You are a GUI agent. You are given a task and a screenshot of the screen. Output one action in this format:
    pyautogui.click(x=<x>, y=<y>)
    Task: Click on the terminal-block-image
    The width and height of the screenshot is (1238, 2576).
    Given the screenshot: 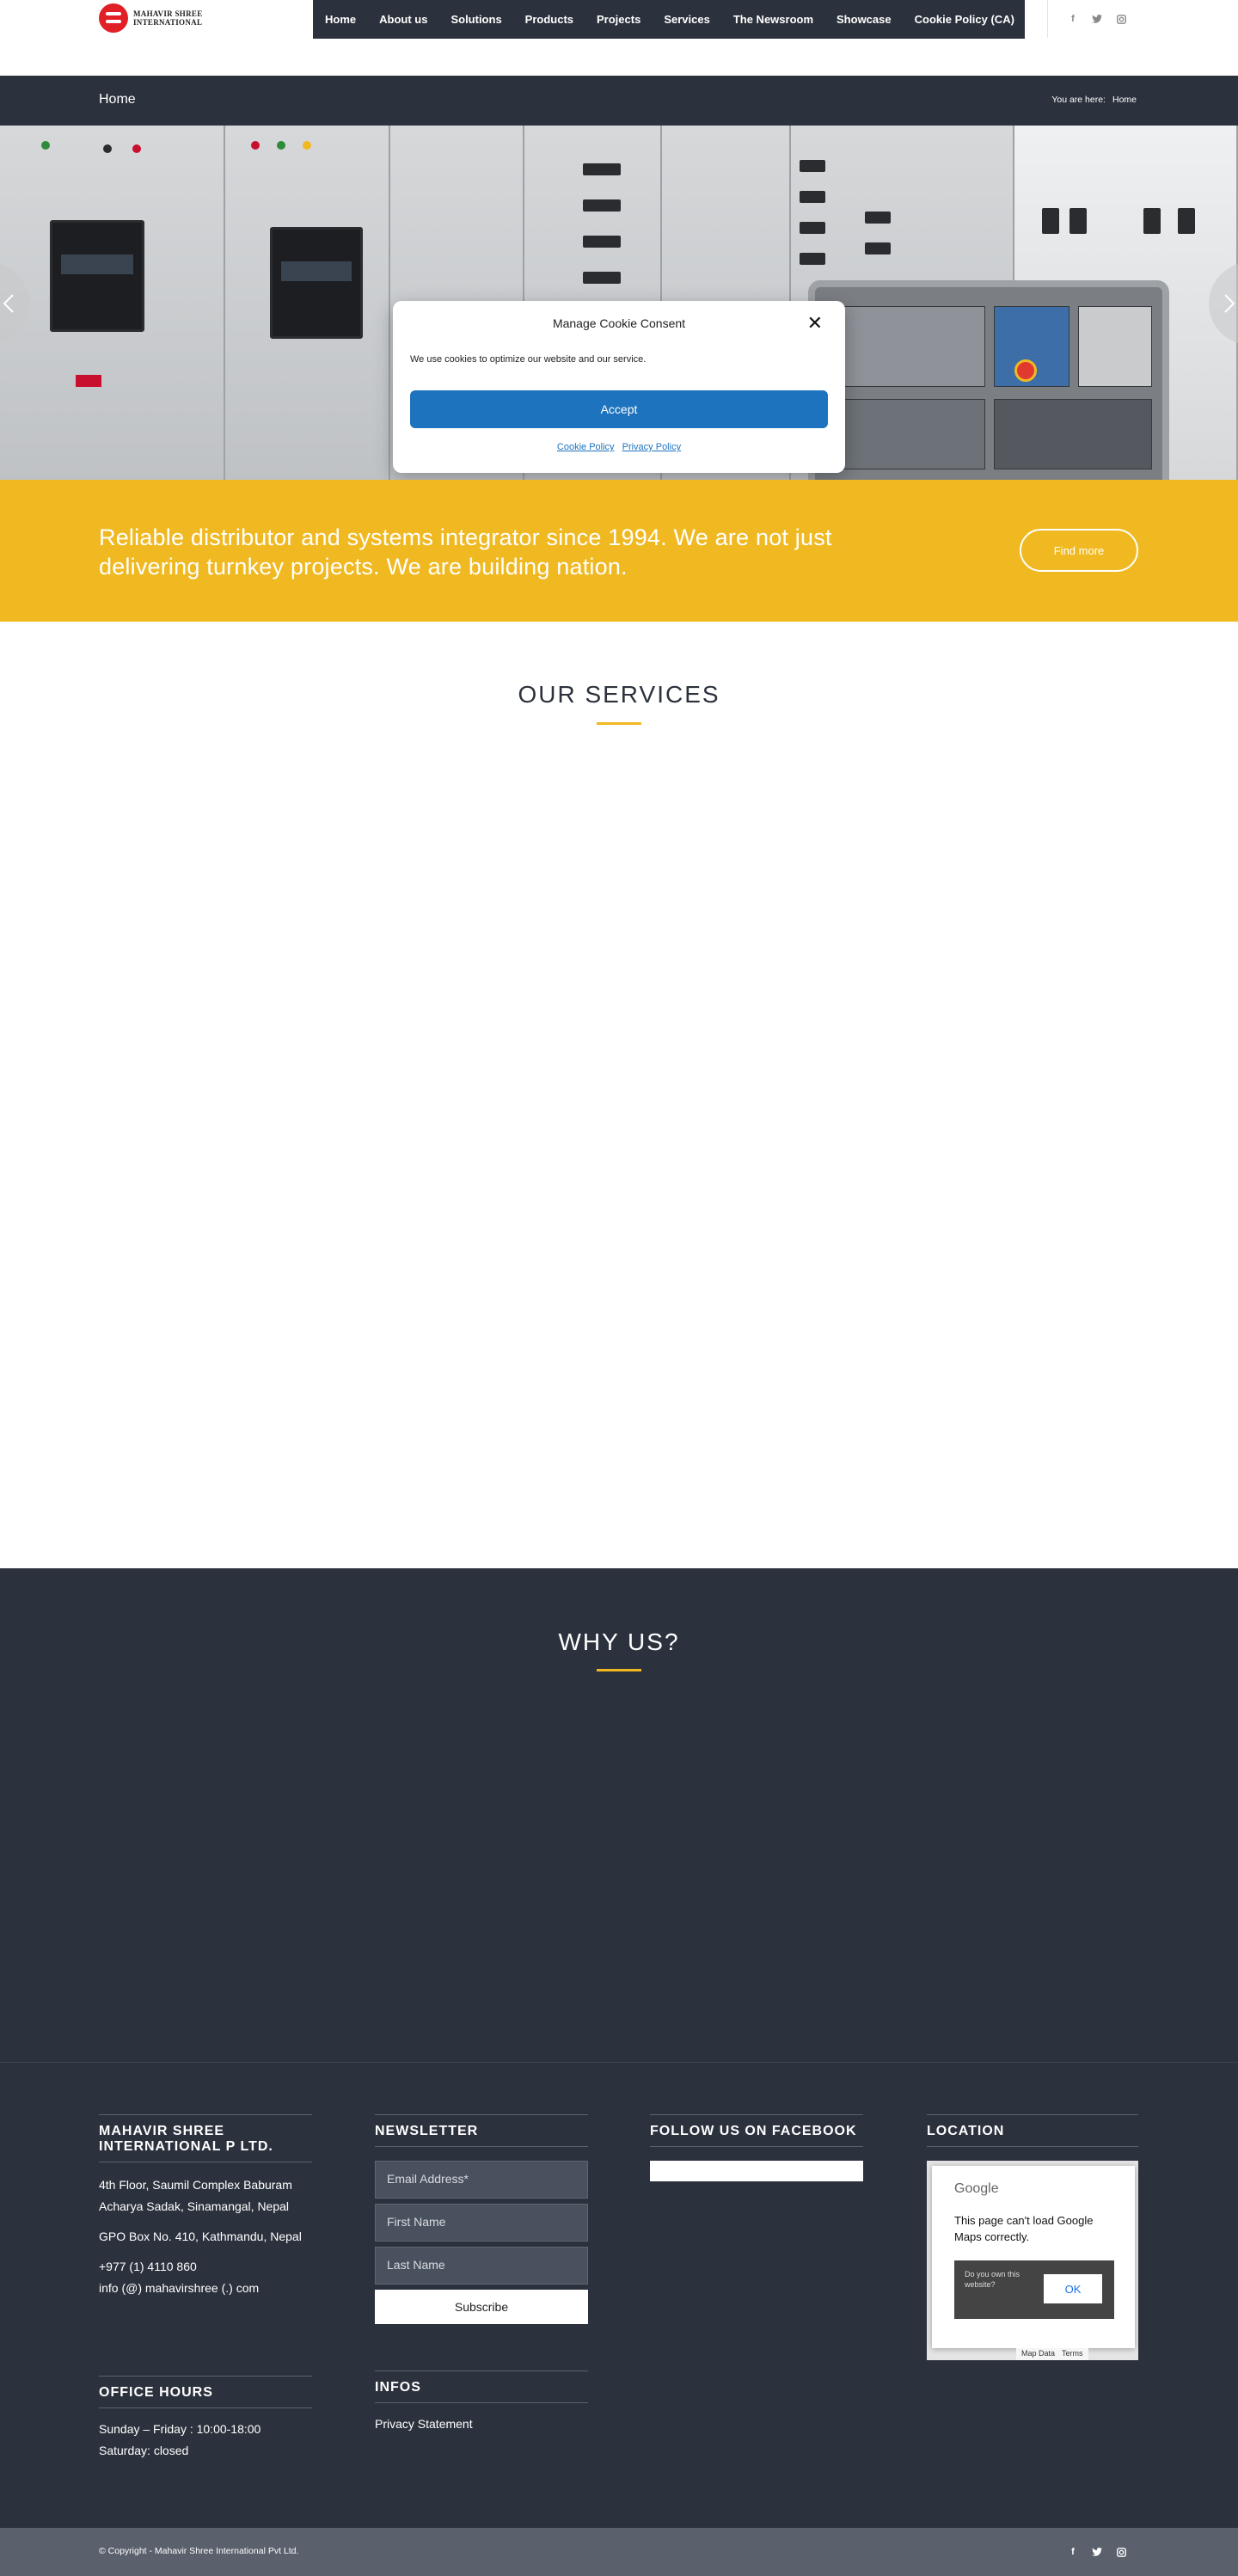 What is the action you would take?
    pyautogui.click(x=905, y=434)
    